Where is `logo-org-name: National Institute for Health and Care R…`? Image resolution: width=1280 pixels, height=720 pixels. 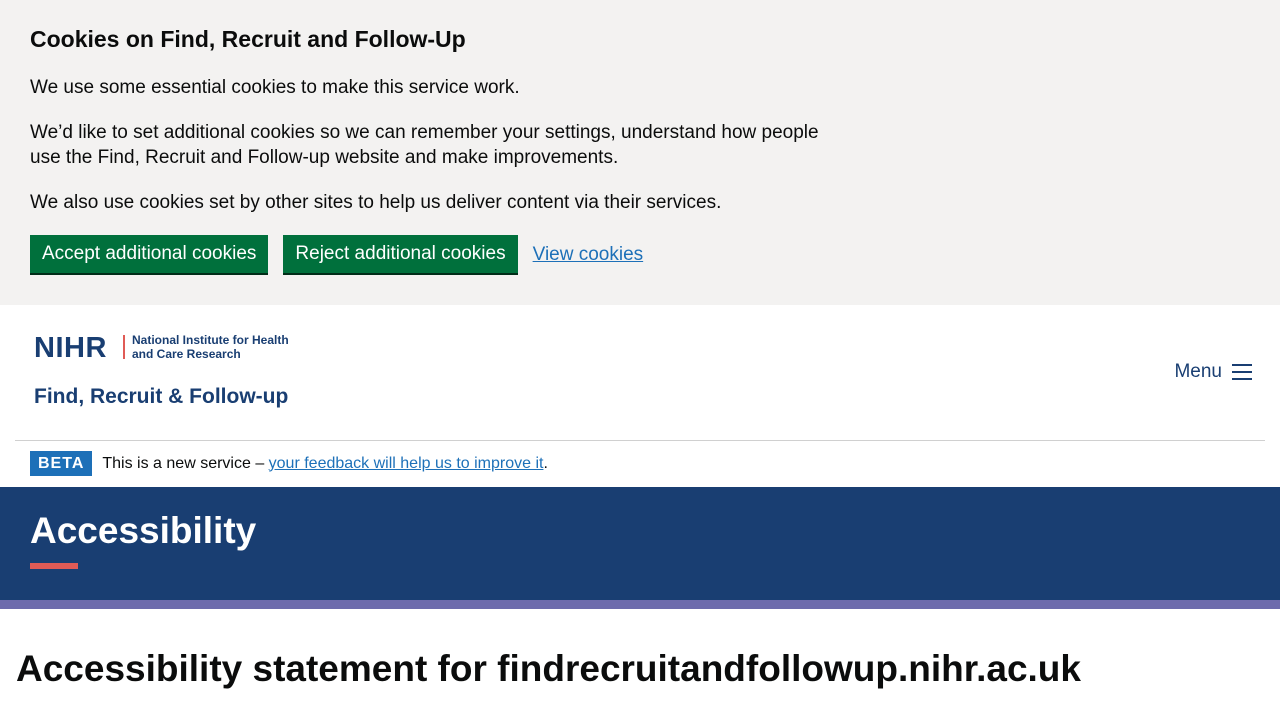
logo-org-name: National Institute for Health and Care R… is located at coordinates (210, 347).